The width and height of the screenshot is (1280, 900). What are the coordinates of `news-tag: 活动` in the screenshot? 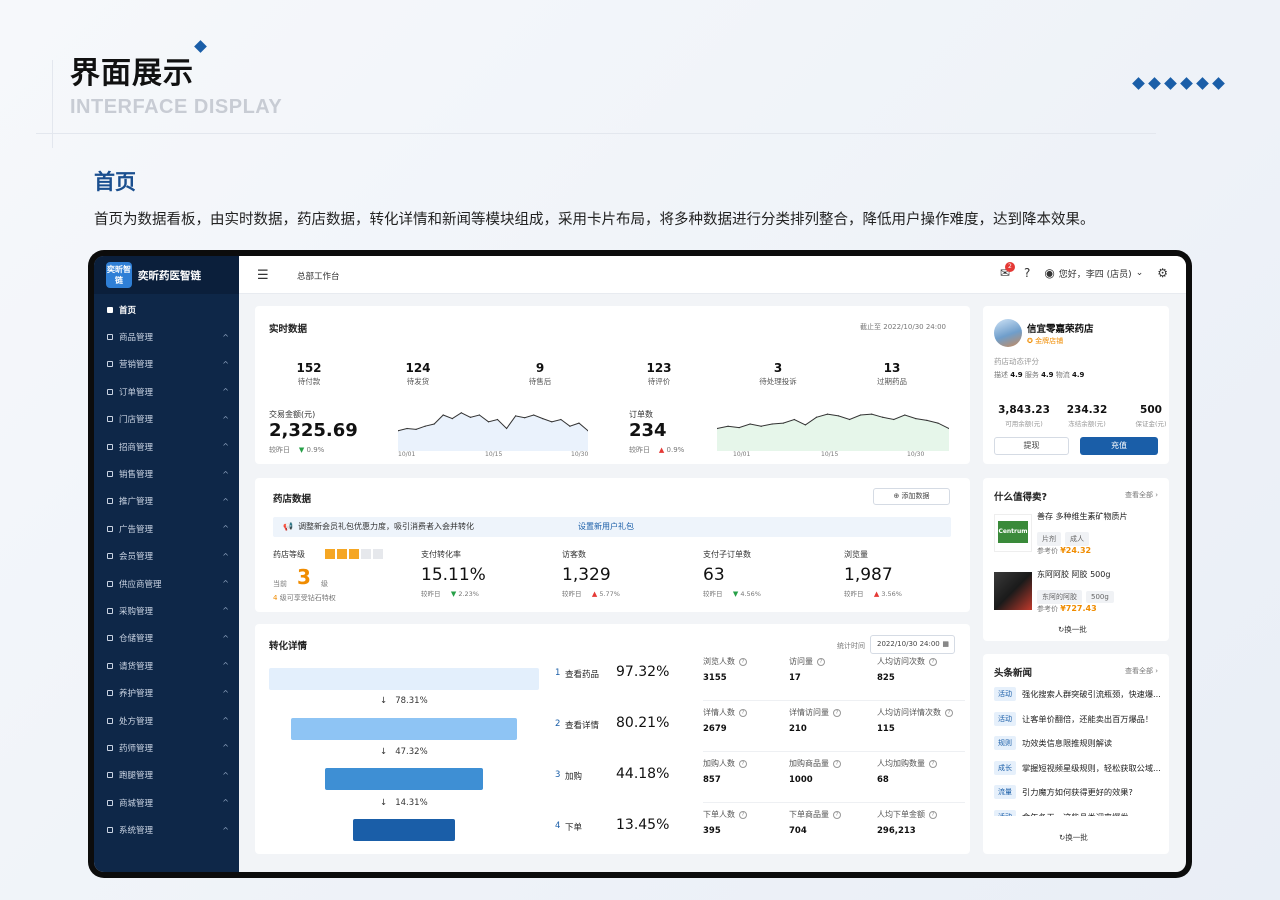 It's located at (1005, 718).